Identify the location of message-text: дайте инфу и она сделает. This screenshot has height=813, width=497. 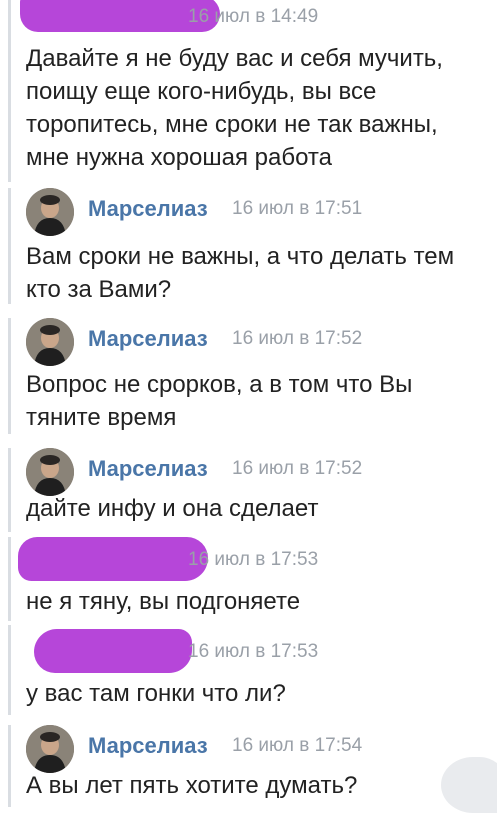
(256, 508).